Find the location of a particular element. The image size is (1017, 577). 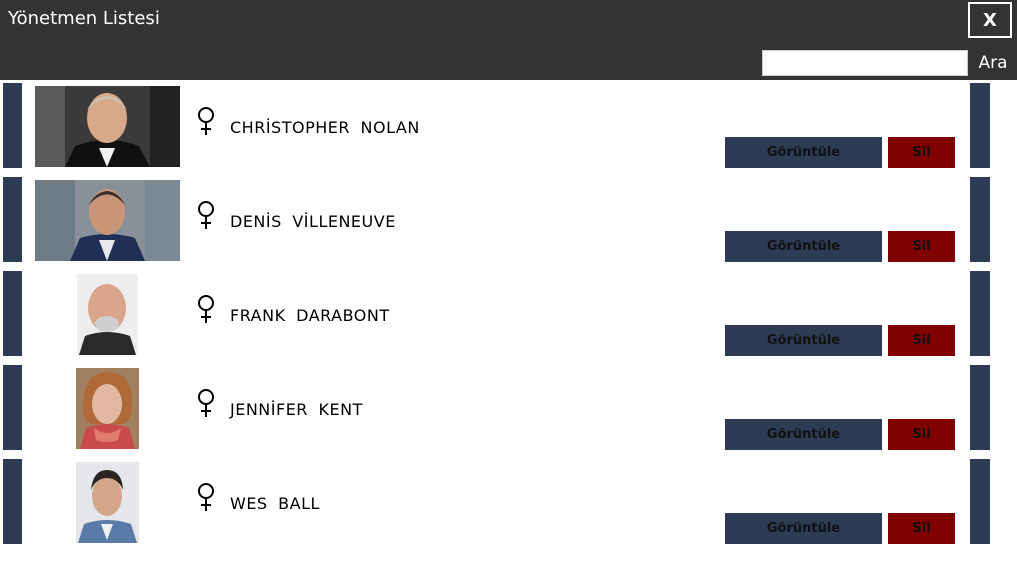

close-button: X is located at coordinates (990, 20).